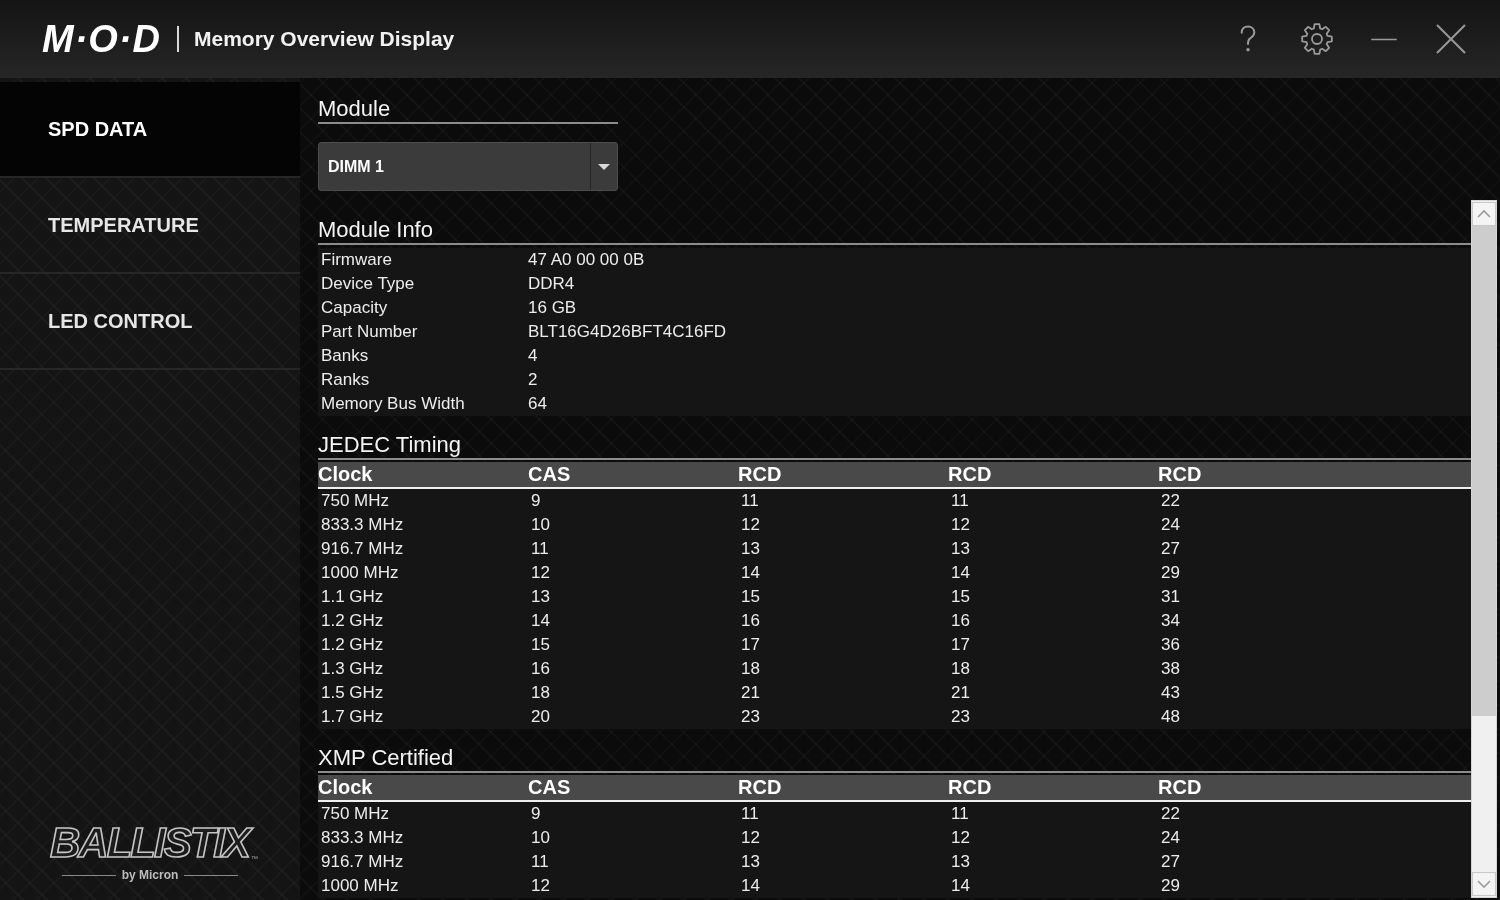  Describe the element at coordinates (369, 332) in the screenshot. I see `info-label: Part Number` at that location.